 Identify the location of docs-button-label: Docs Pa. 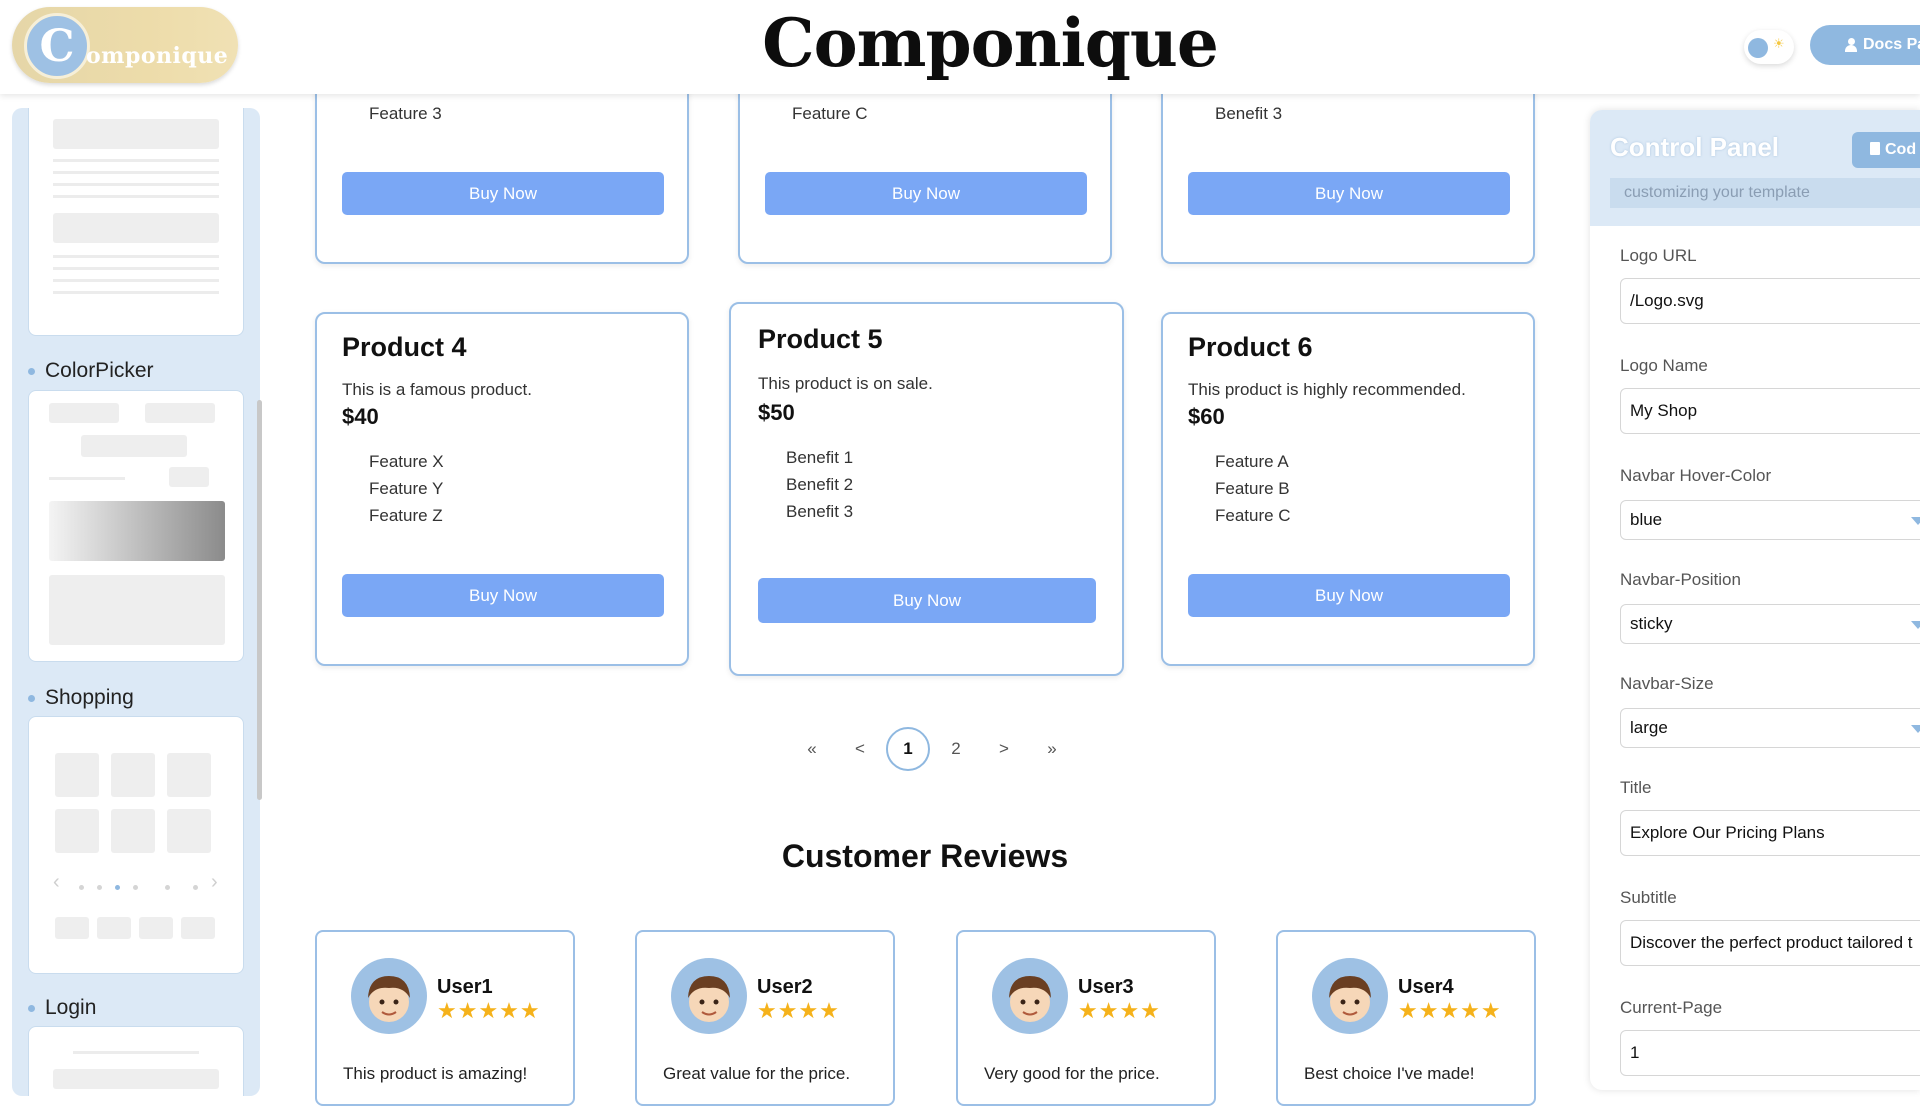
(1891, 44).